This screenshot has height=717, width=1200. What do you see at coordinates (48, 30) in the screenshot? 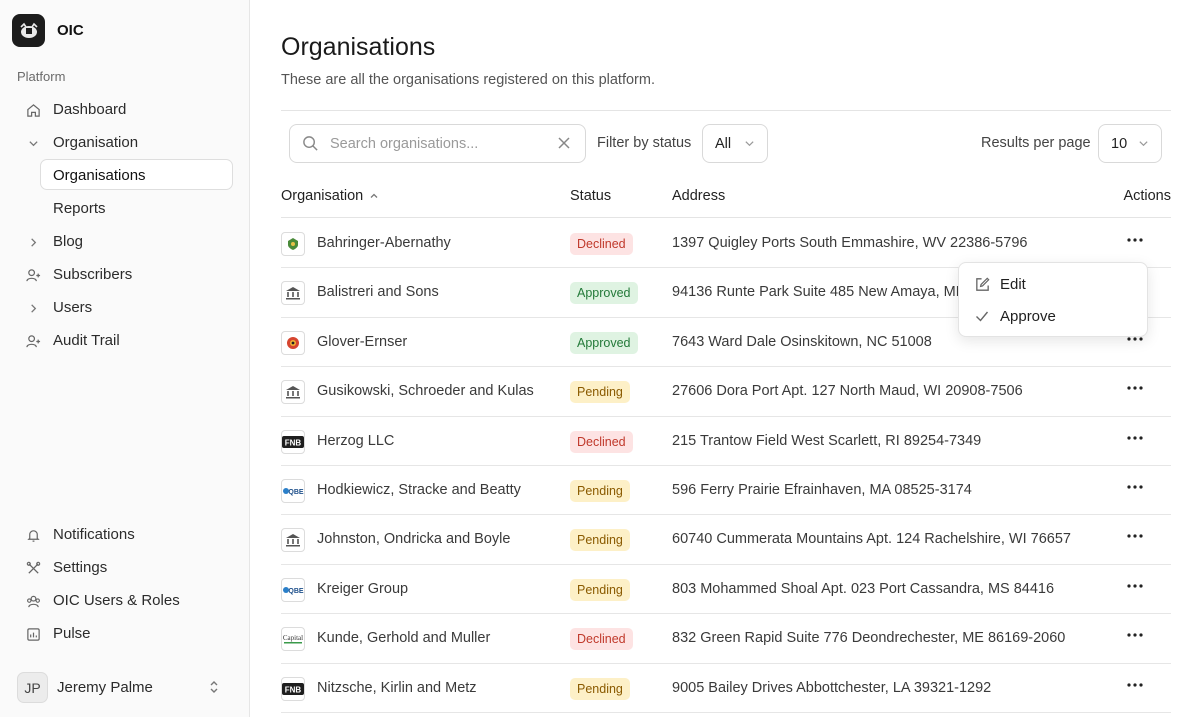
I see `brand: OIC` at bounding box center [48, 30].